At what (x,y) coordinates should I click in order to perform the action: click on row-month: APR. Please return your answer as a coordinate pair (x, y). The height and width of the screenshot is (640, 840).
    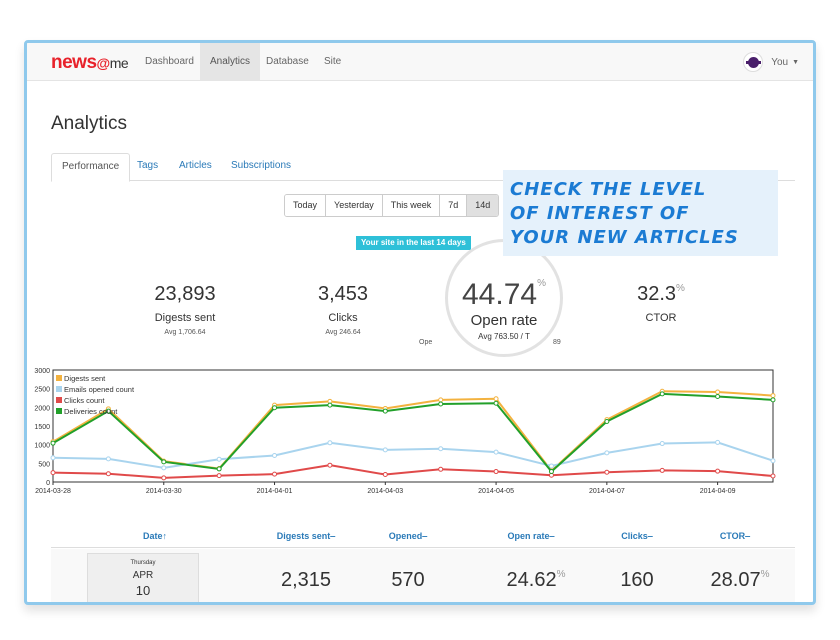
    Looking at the image, I should click on (143, 575).